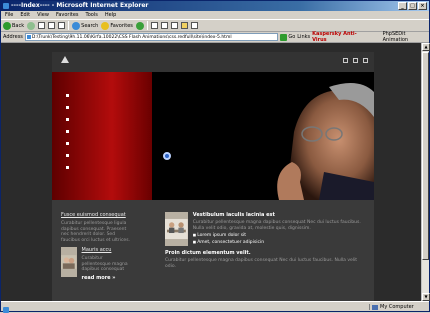 The height and width of the screenshot is (313, 430). What do you see at coordinates (422, 6) in the screenshot?
I see `close-button: ×` at bounding box center [422, 6].